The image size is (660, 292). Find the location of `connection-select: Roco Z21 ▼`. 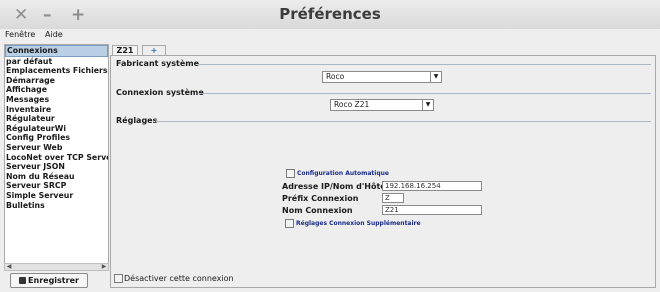

connection-select: Roco Z21 ▼ is located at coordinates (382, 105).